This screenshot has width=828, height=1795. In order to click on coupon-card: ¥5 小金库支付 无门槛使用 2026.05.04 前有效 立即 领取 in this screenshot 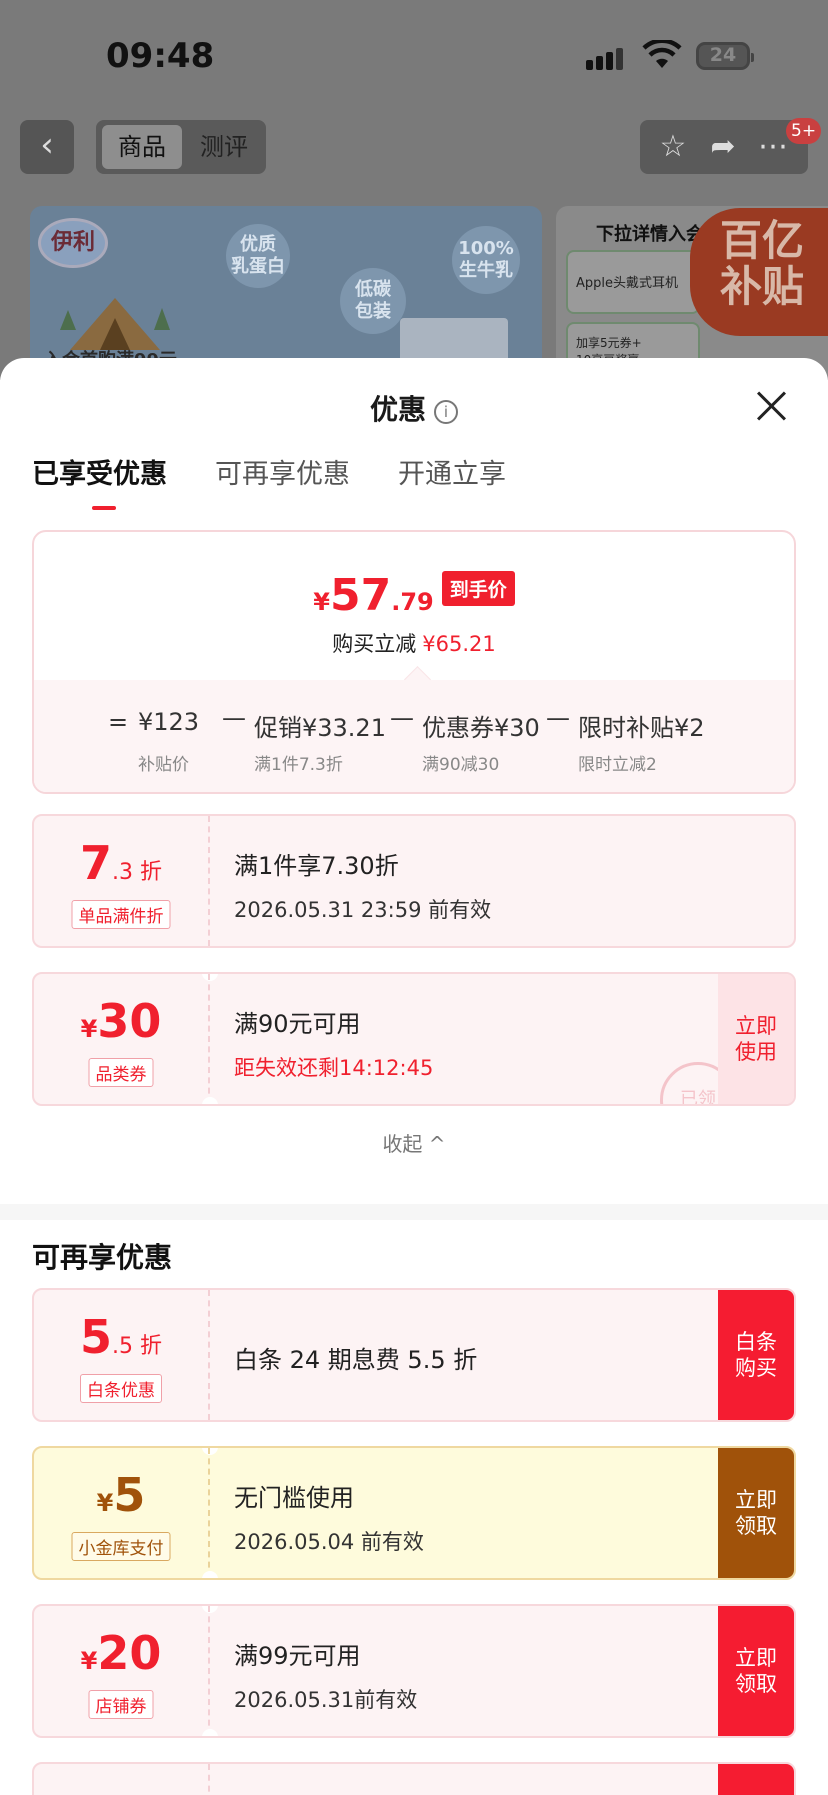, I will do `click(414, 1513)`.